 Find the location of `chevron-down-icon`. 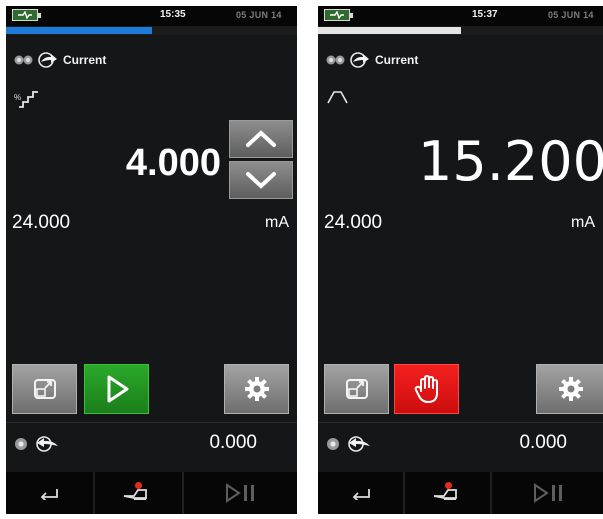

chevron-down-icon is located at coordinates (261, 180).